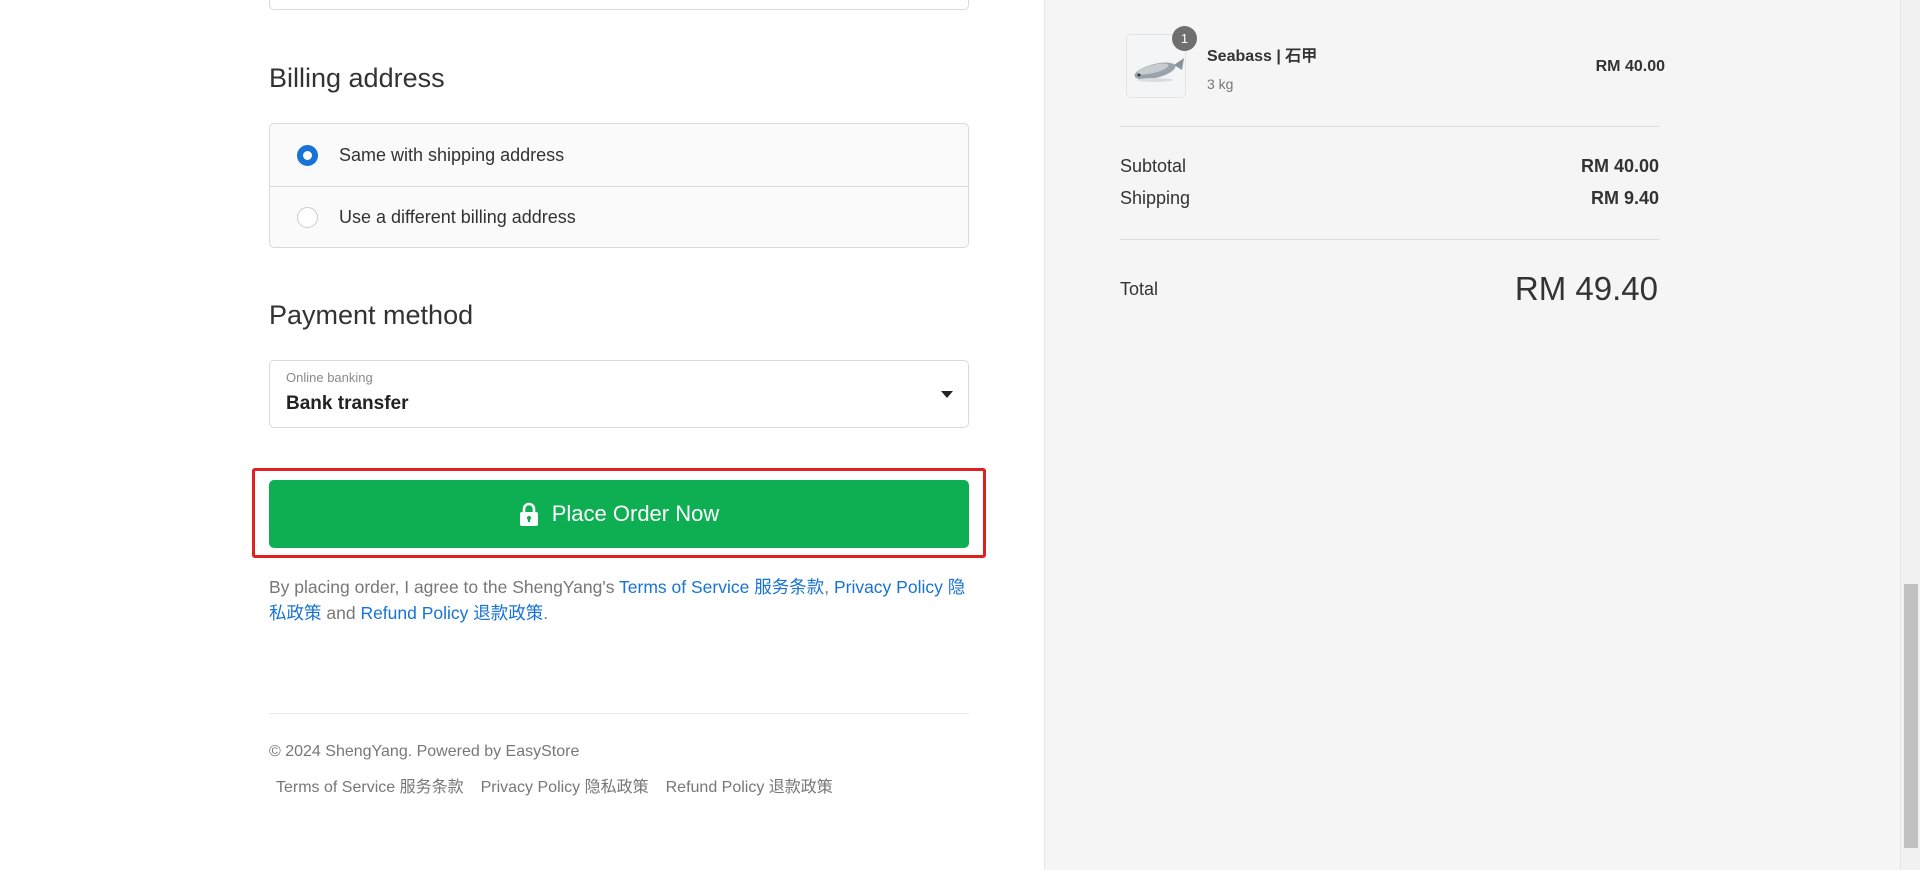  Describe the element at coordinates (619, 216) in the screenshot. I see `billing-option-different: Use a different billing address` at that location.